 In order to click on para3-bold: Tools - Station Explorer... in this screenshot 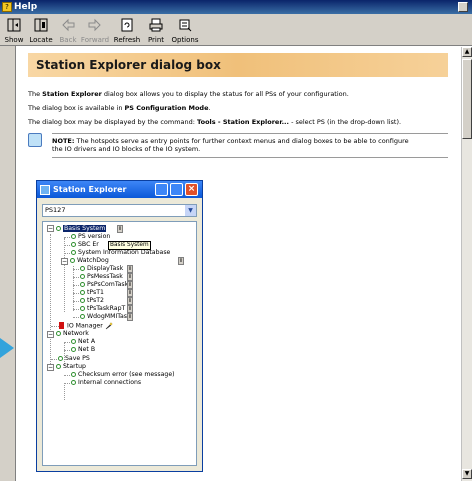, I will do `click(243, 122)`.